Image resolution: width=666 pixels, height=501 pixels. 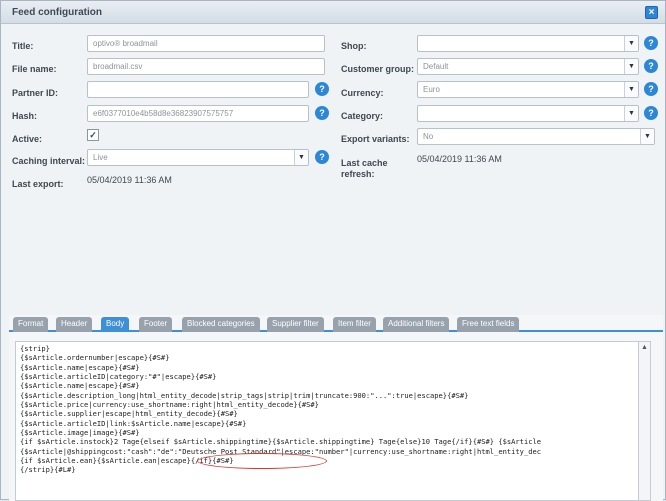 I want to click on code-line: {$sArticle.ordernumber|escape}{#S#}, so click(x=95, y=358).